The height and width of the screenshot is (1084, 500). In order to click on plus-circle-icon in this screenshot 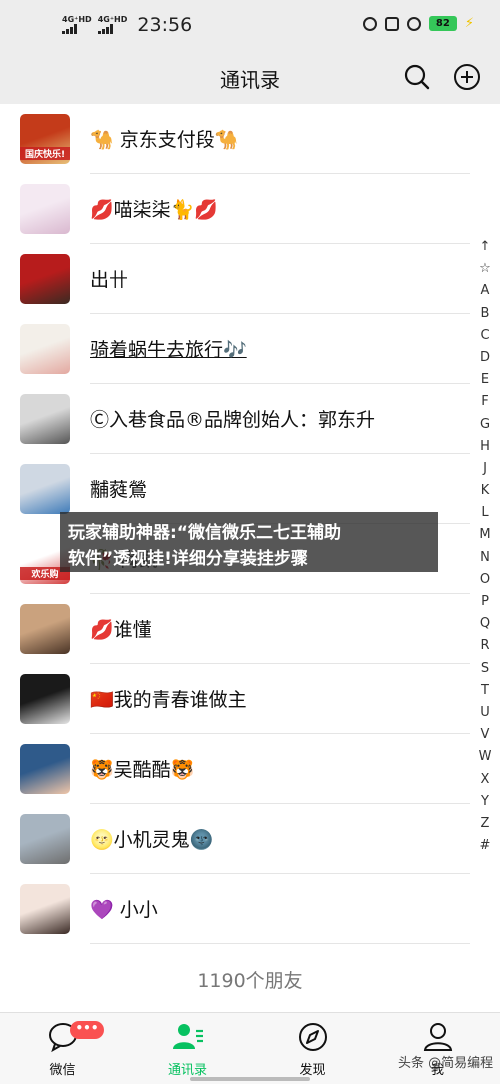, I will do `click(467, 77)`.